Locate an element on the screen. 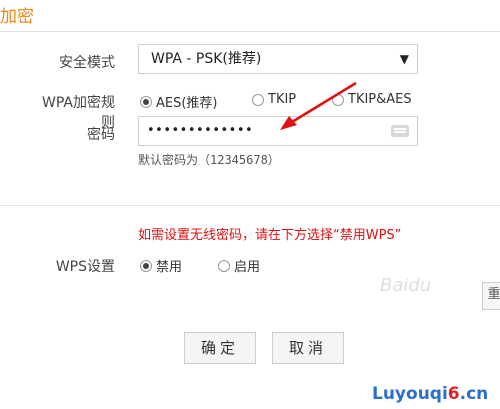  radio-wps-disable: 禁用 is located at coordinates (161, 265).